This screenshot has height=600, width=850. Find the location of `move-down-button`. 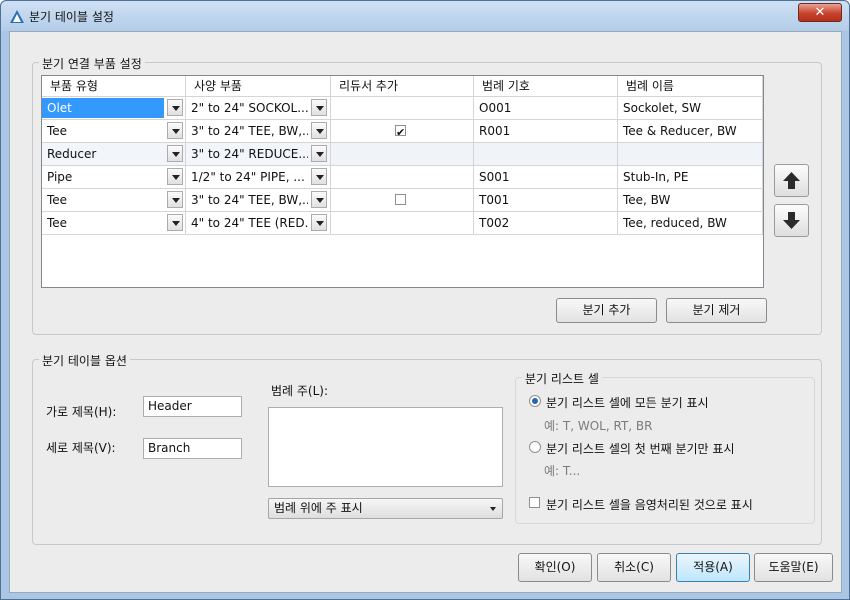

move-down-button is located at coordinates (791, 220).